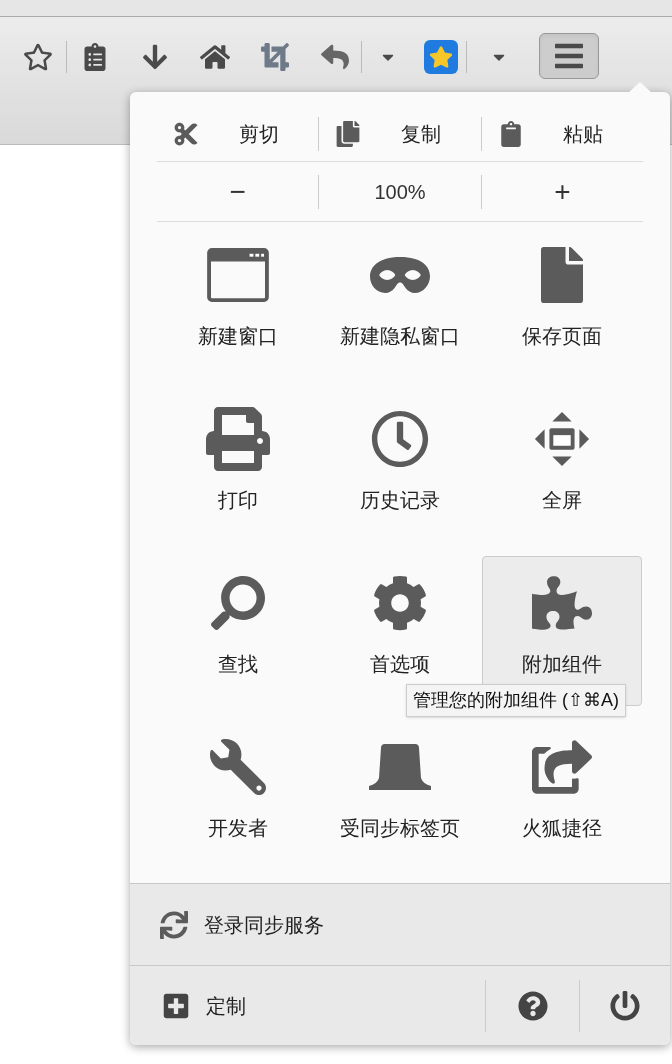  Describe the element at coordinates (516, 700) in the screenshot. I see `tooltip: 管理您的附加组件 (⇧⌘A)` at that location.